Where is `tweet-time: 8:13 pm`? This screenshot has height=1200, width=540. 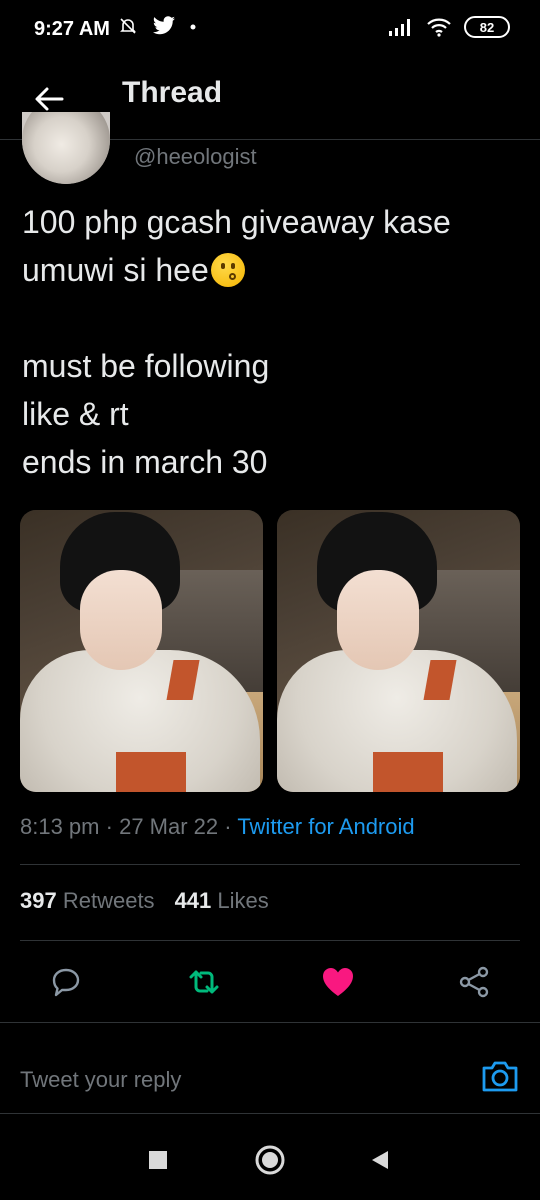 tweet-time: 8:13 pm is located at coordinates (60, 826).